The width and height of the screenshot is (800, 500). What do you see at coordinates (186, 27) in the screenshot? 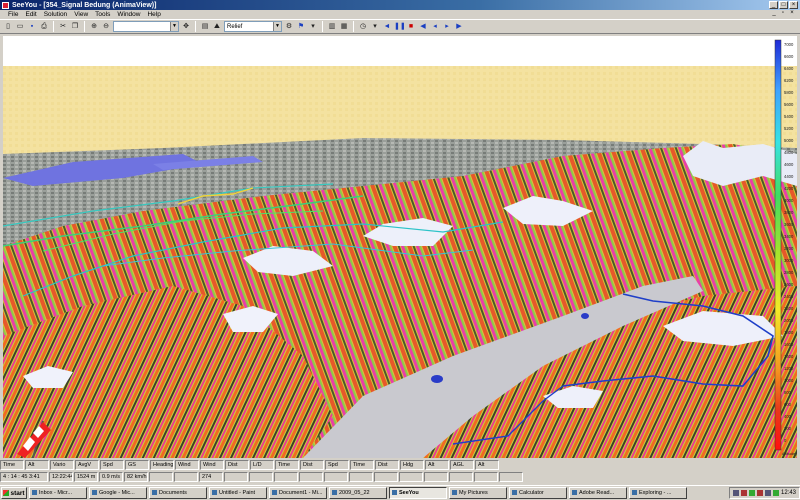
I see `pan-icon: ✥` at bounding box center [186, 27].